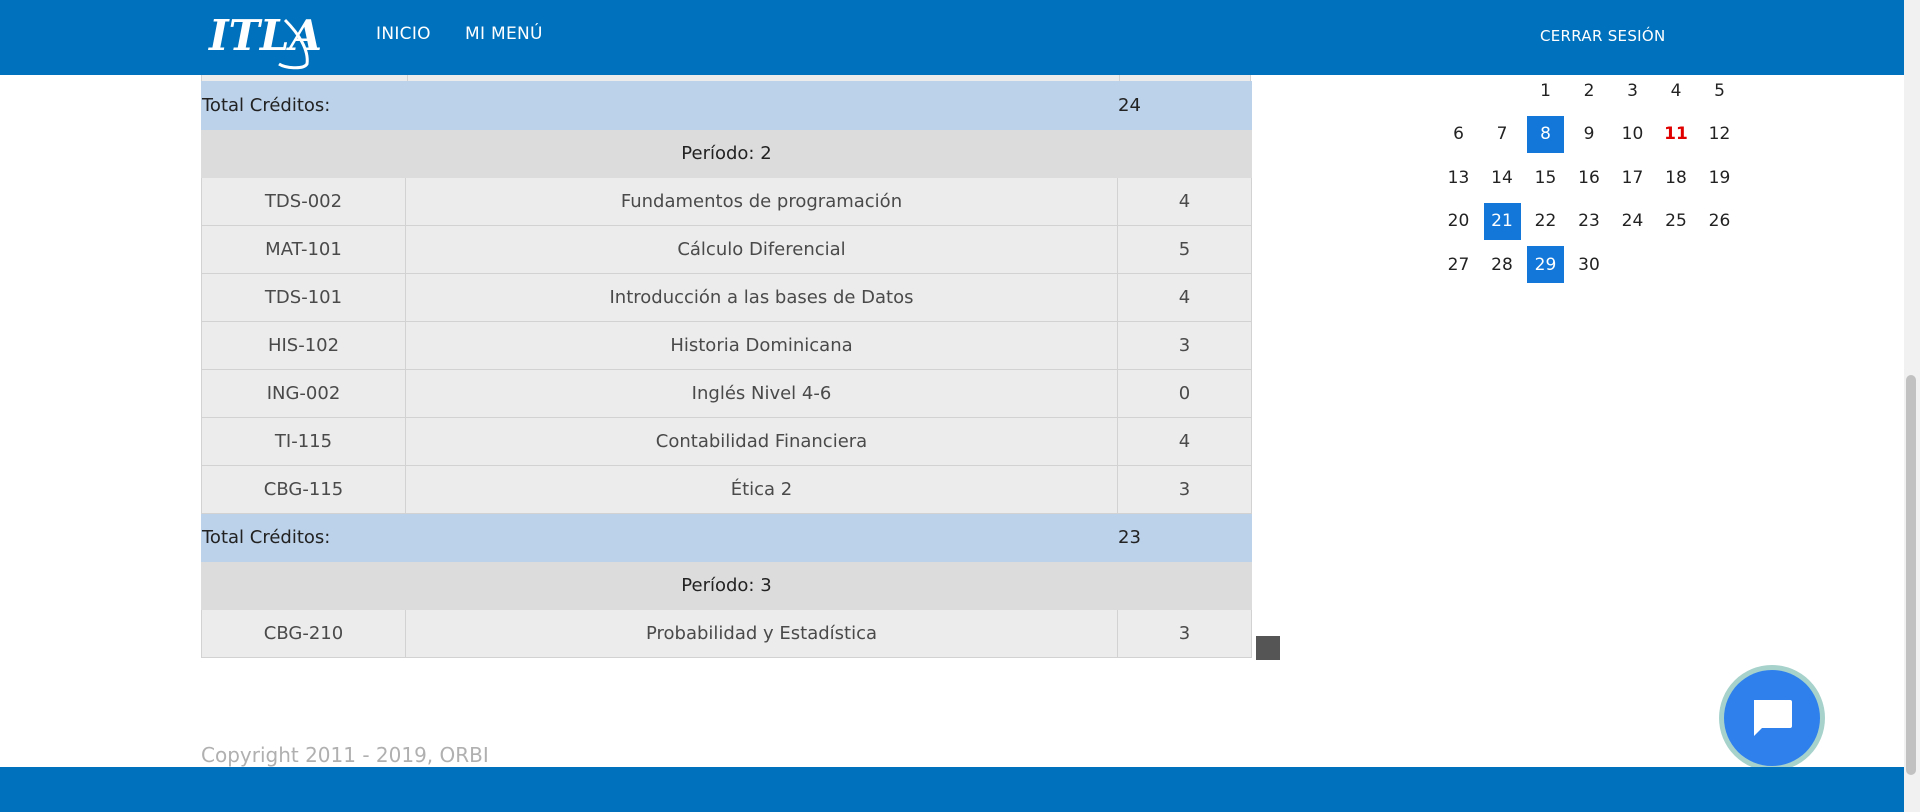 The width and height of the screenshot is (1920, 812). What do you see at coordinates (1719, 134) in the screenshot?
I see `calendar-day: 12` at bounding box center [1719, 134].